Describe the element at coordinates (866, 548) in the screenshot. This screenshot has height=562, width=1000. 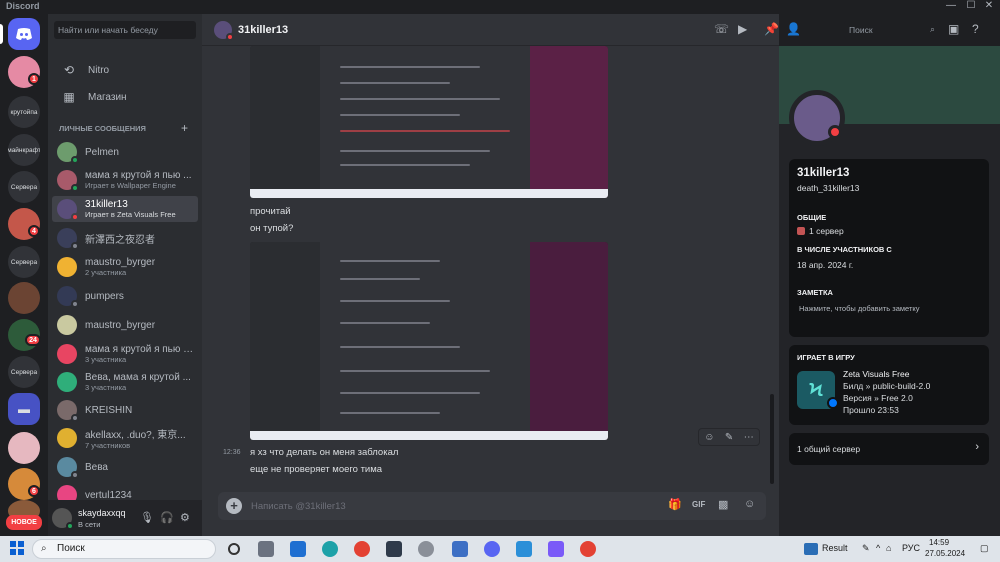
I see `stylus-icon: ✎` at that location.